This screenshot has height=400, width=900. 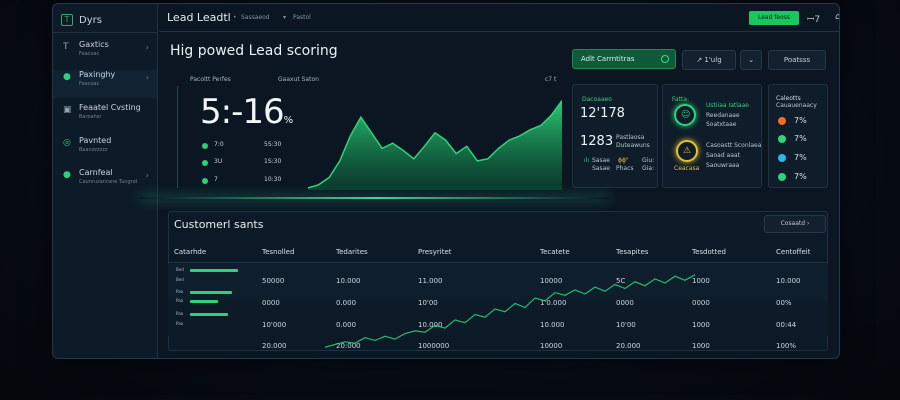 What do you see at coordinates (219, 144) in the screenshot?
I see `stat-row-label: 7:0` at bounding box center [219, 144].